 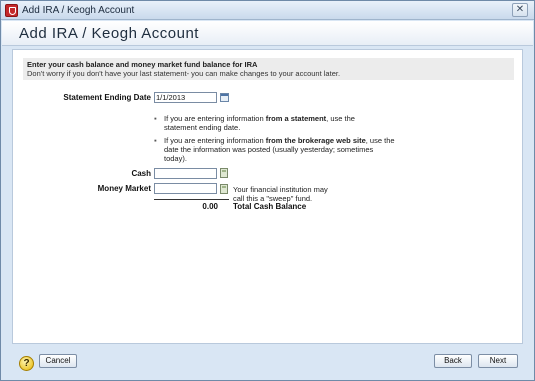 What do you see at coordinates (185, 97) in the screenshot?
I see `statement-date-input: 1/1/2013` at bounding box center [185, 97].